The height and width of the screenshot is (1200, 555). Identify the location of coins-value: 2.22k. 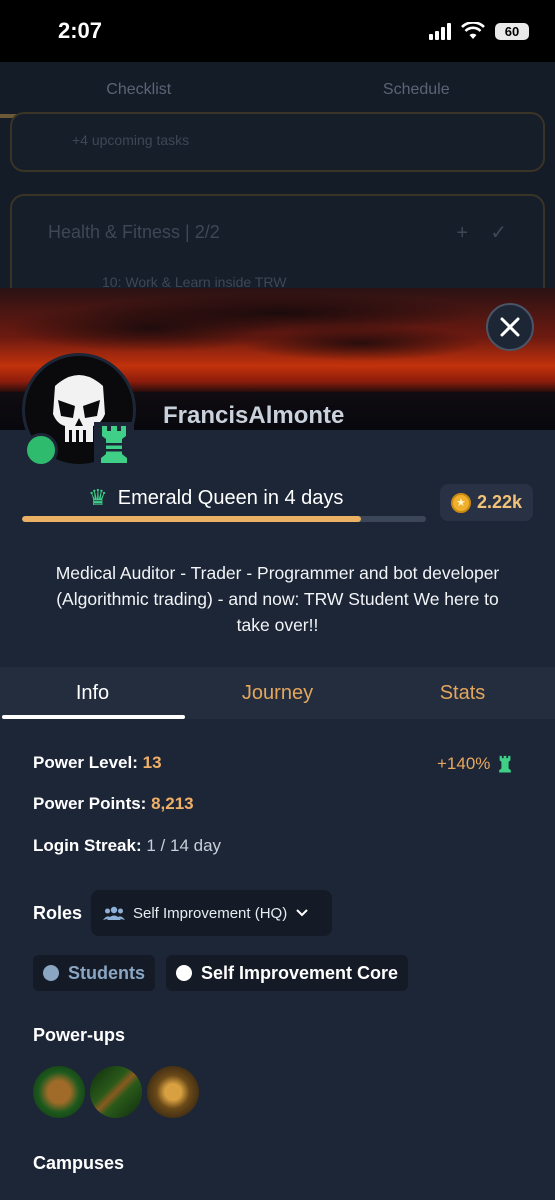
(499, 502).